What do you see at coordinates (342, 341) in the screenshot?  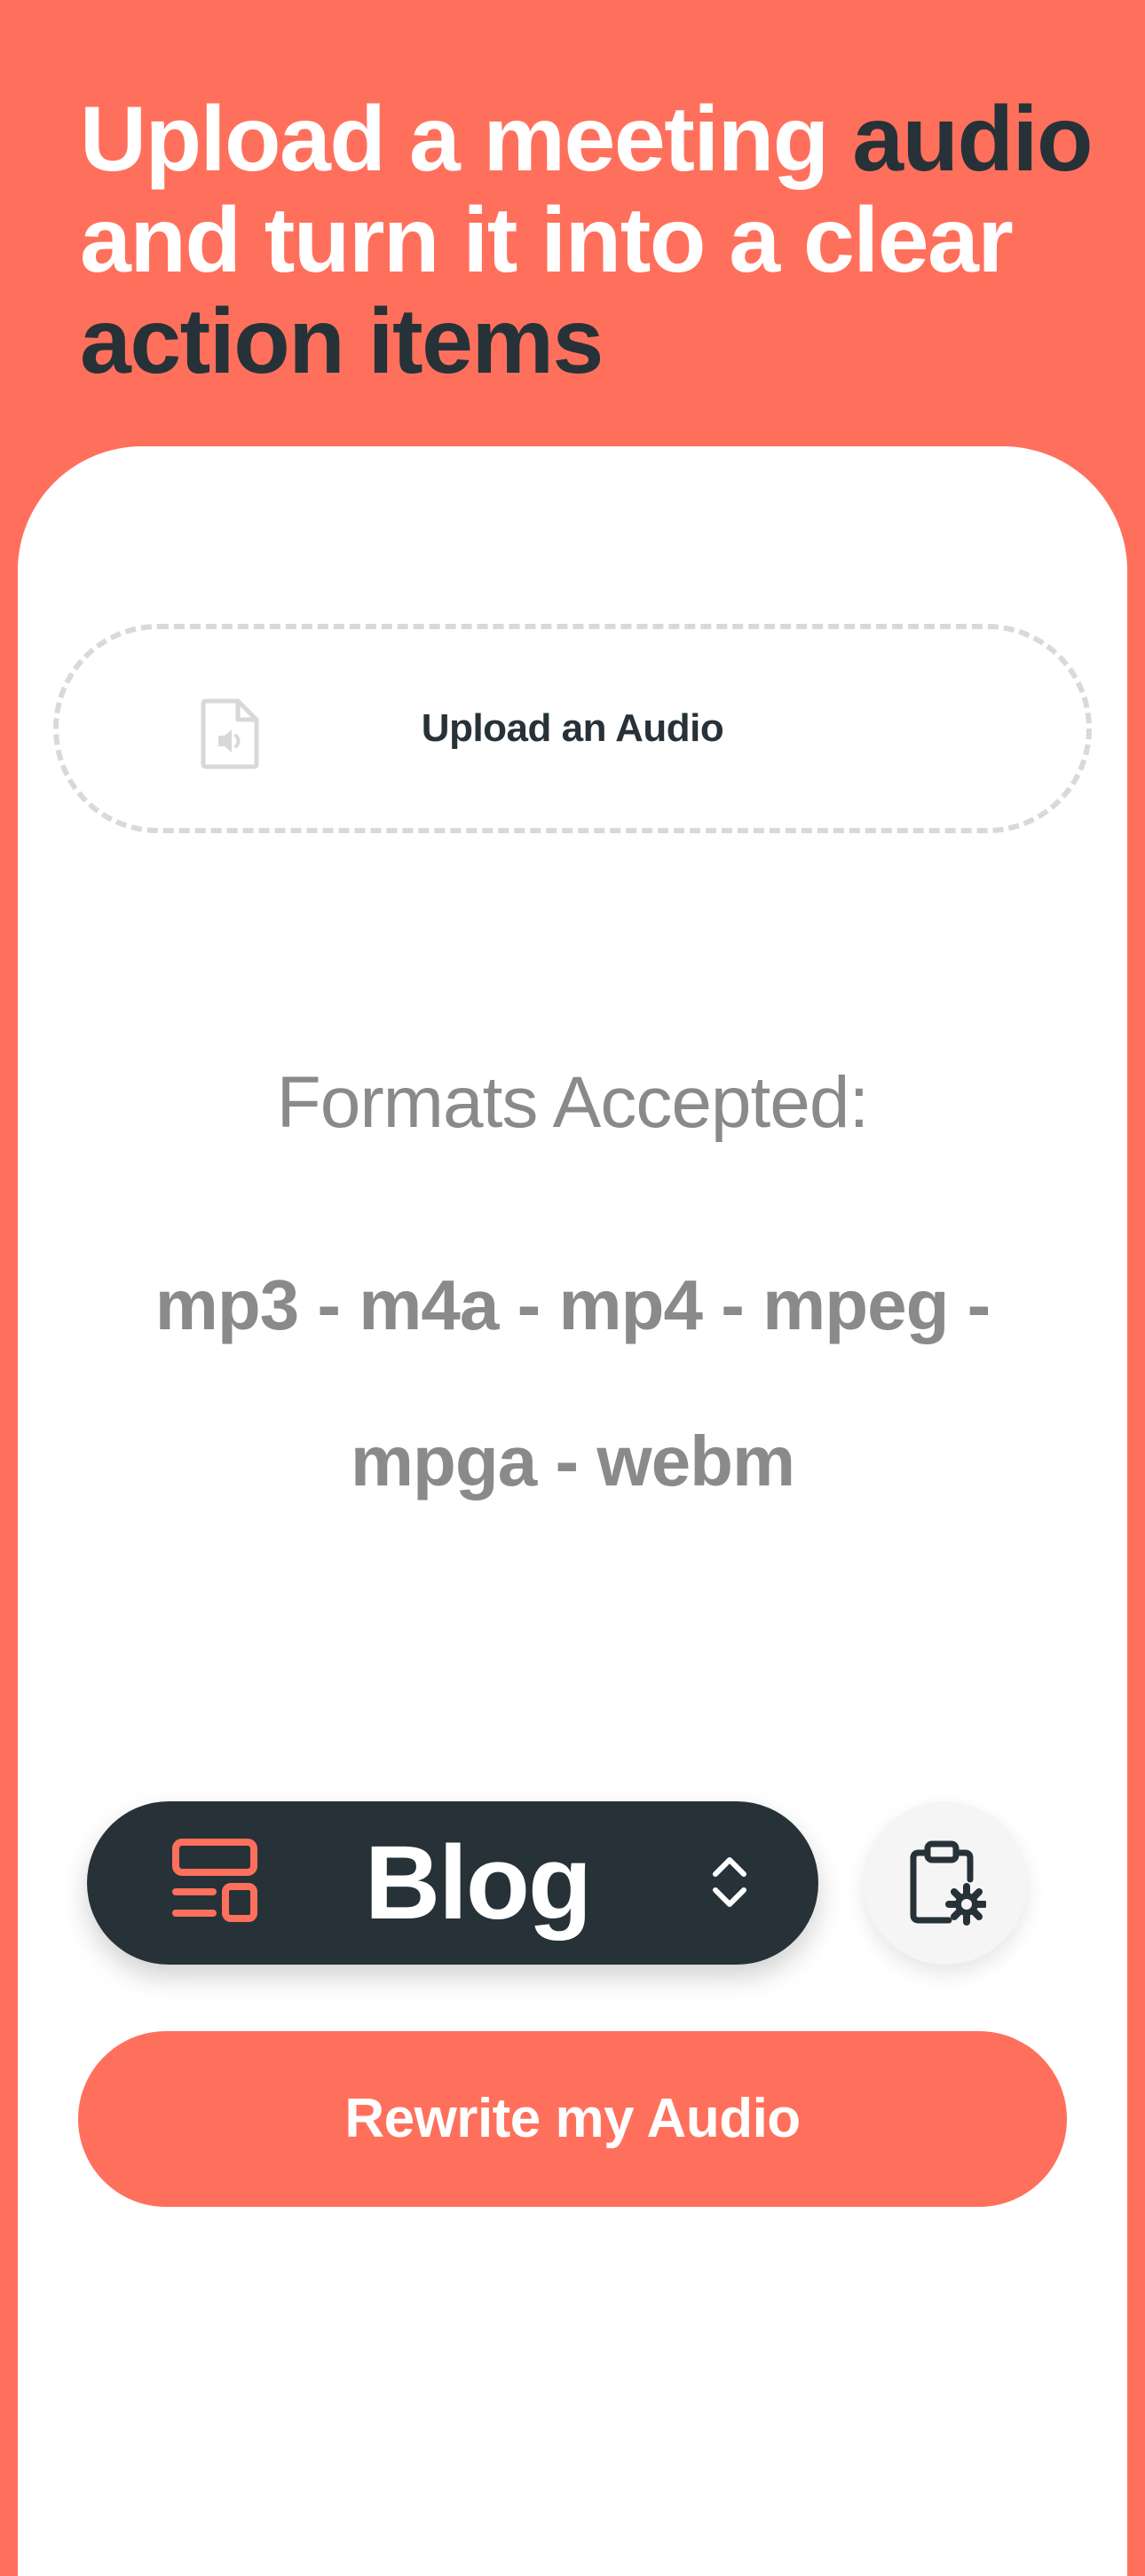 I see `title-highlight-action-items: action items` at bounding box center [342, 341].